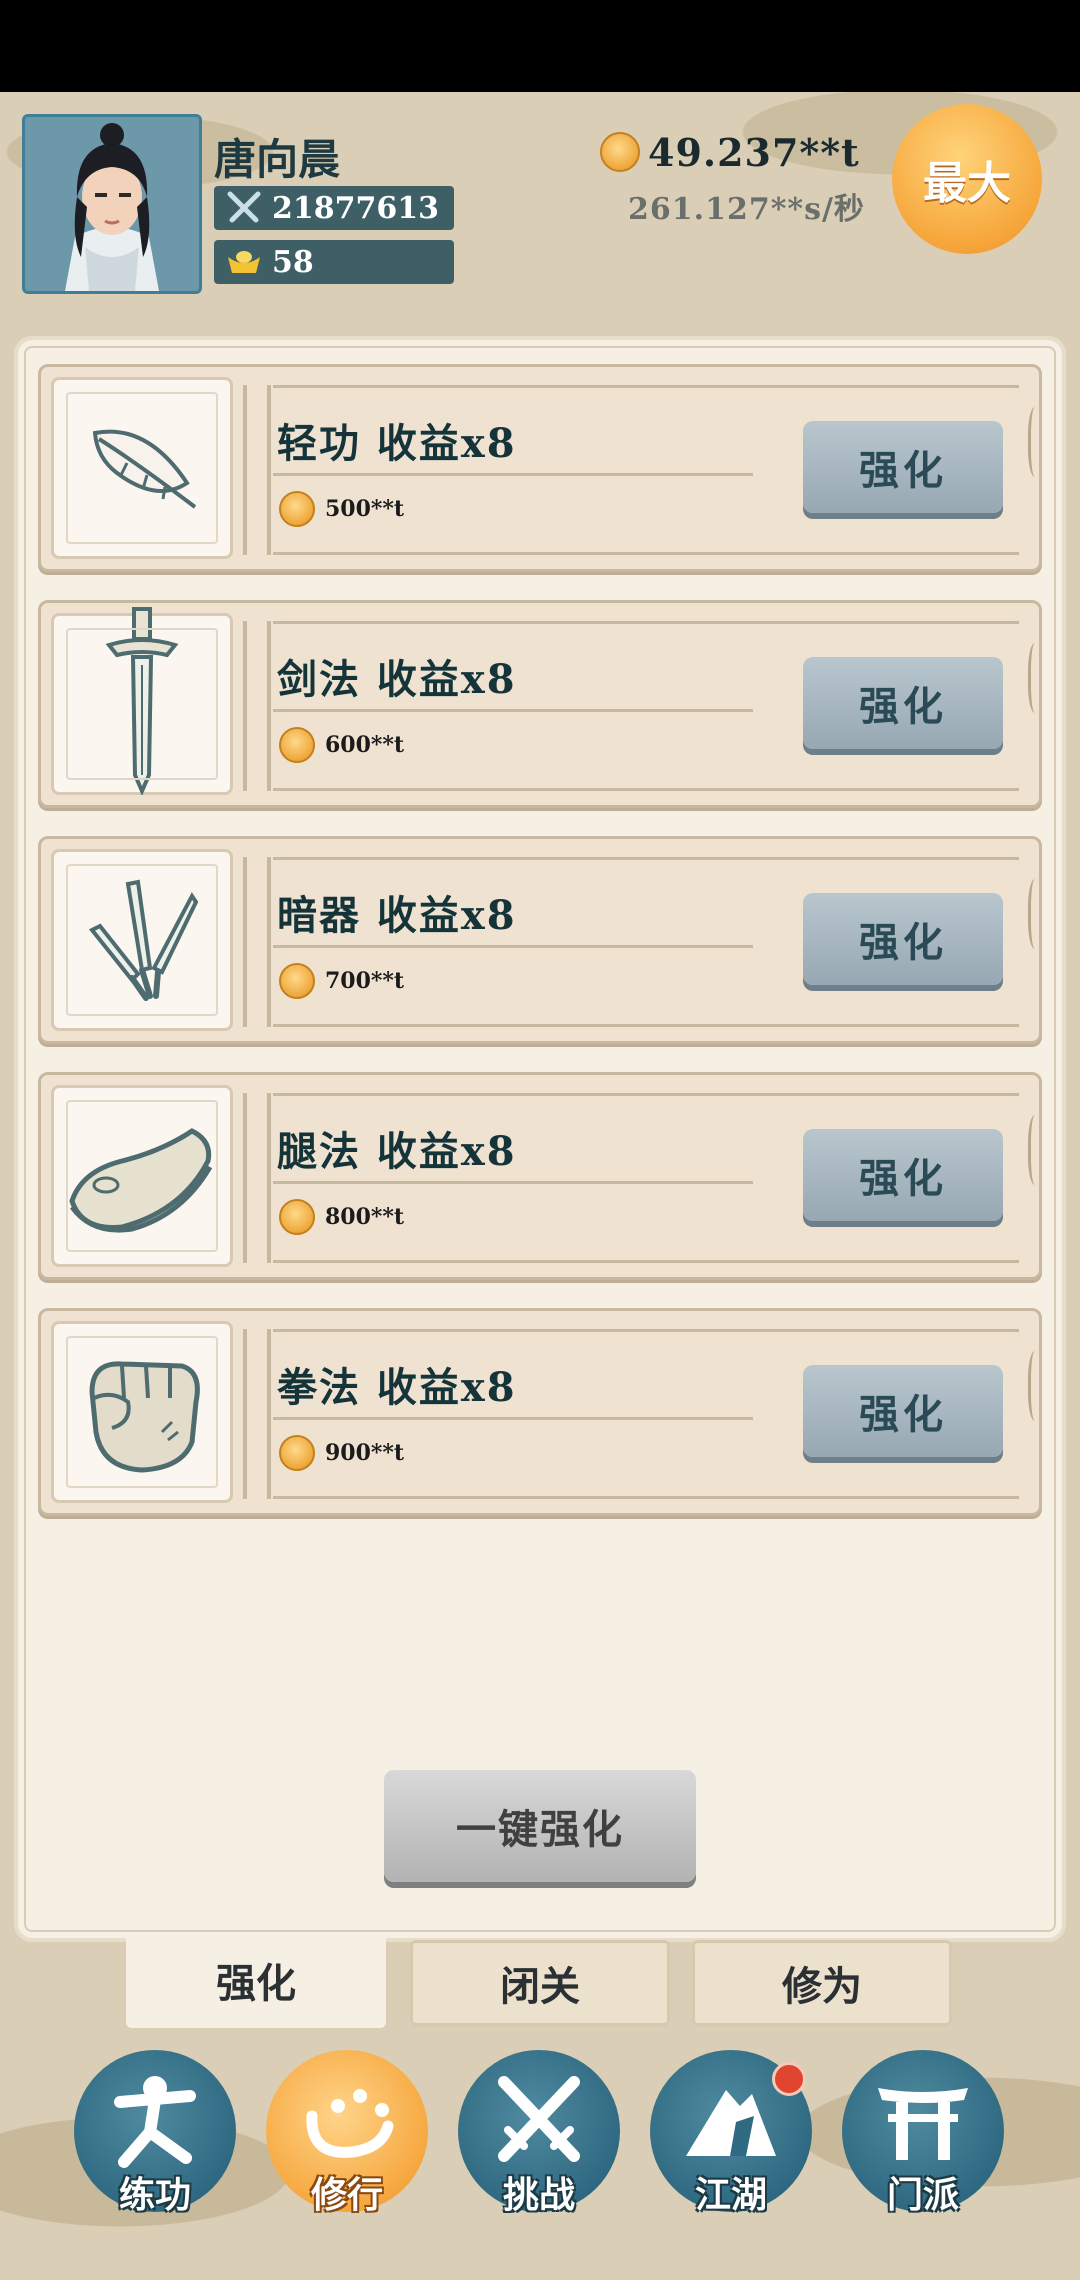 Image resolution: width=1080 pixels, height=2280 pixels. I want to click on tab-enhance: 强化, so click(256, 1980).